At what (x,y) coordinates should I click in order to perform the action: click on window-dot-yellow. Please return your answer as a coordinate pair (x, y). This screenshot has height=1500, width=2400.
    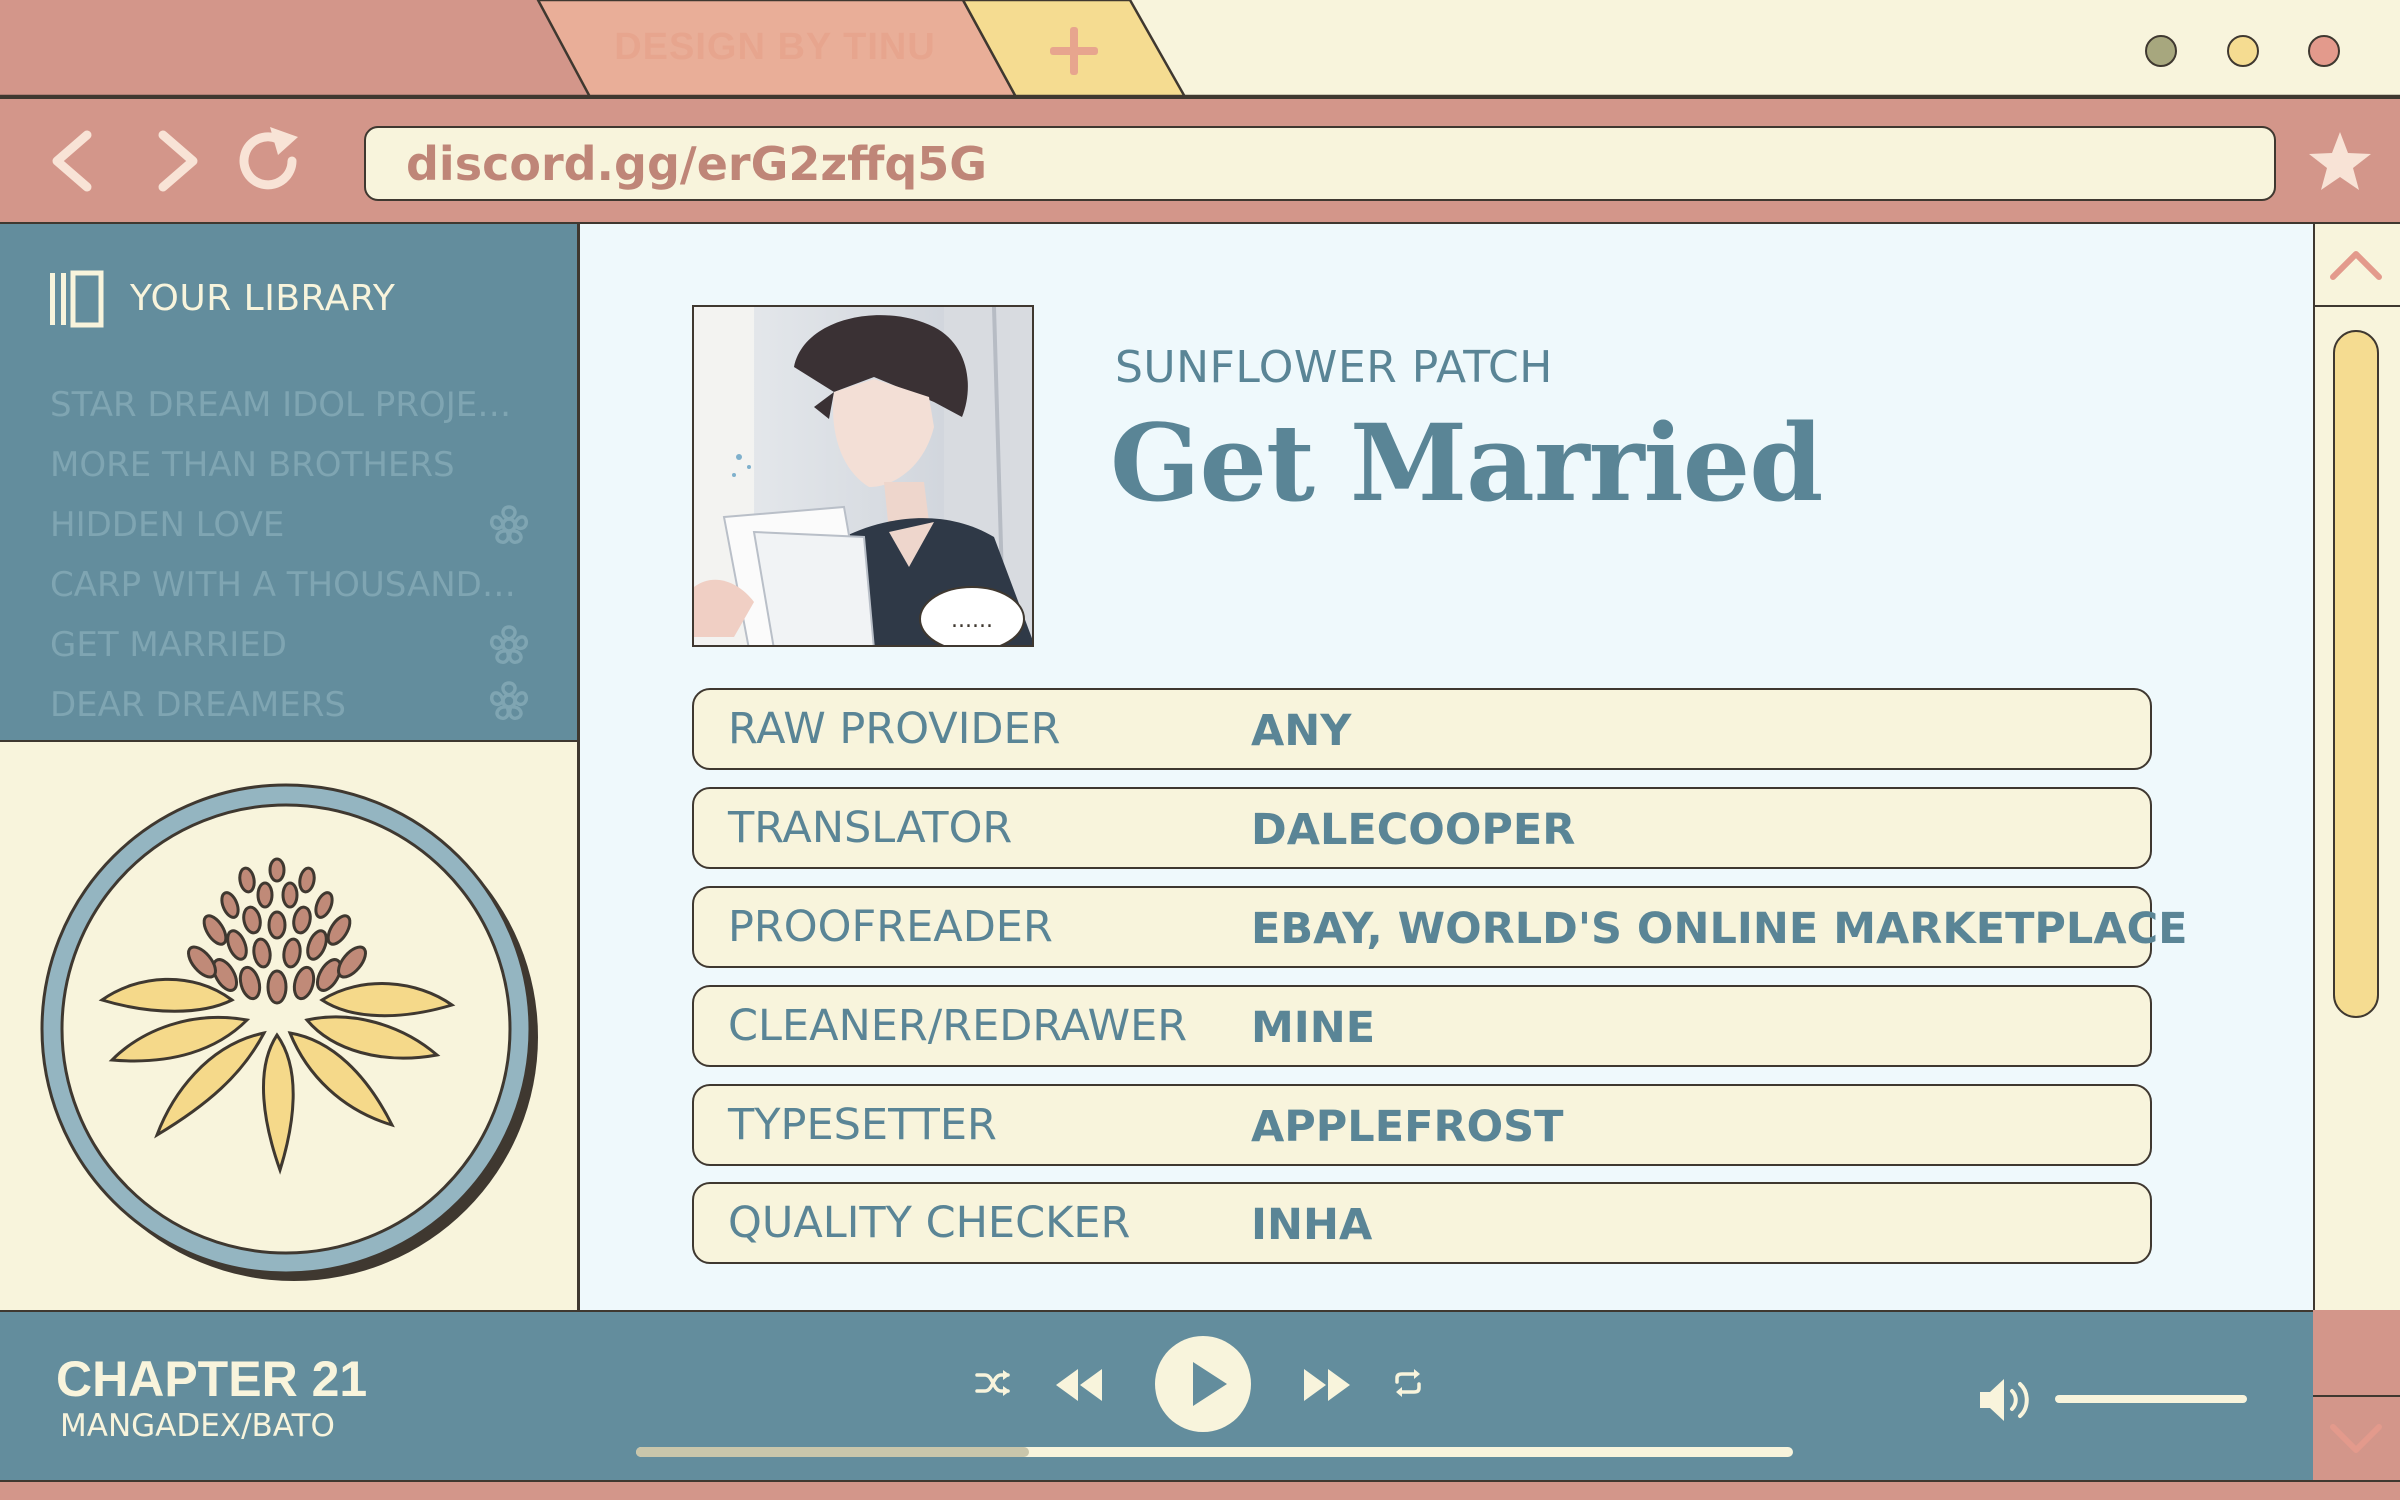
    Looking at the image, I should click on (2243, 51).